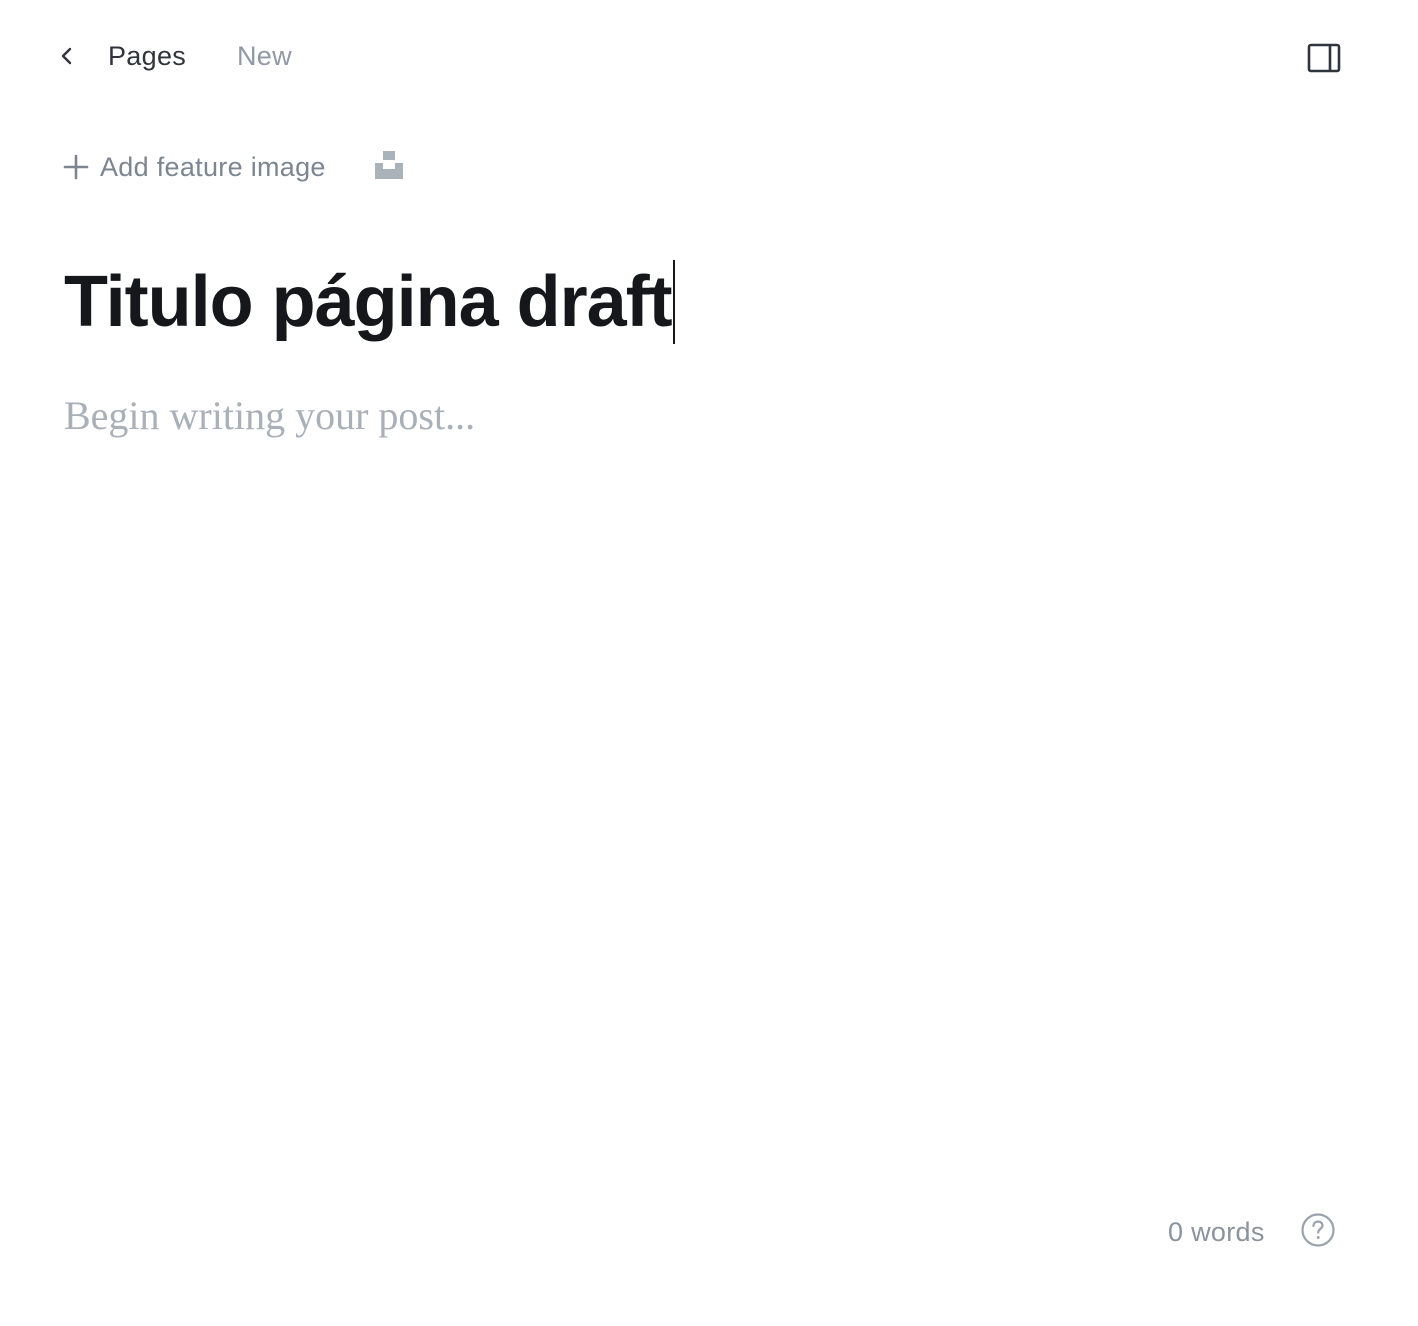 The width and height of the screenshot is (1418, 1326). I want to click on back-button, so click(67, 58).